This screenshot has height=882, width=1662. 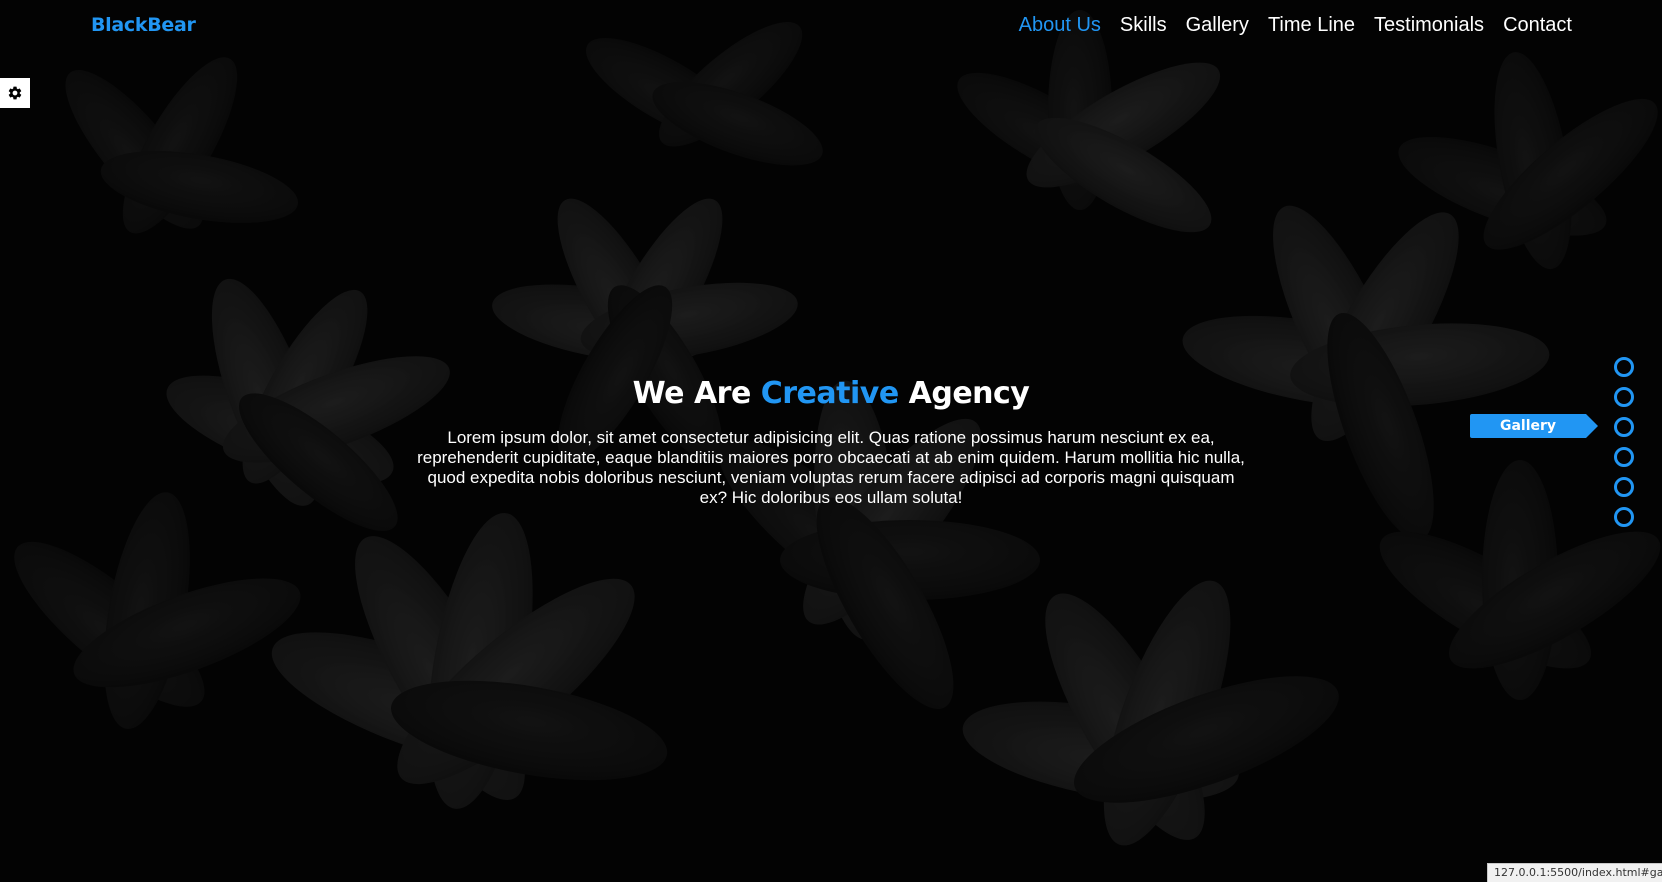 What do you see at coordinates (1143, 25) in the screenshot?
I see `nav-item-skills: Skills` at bounding box center [1143, 25].